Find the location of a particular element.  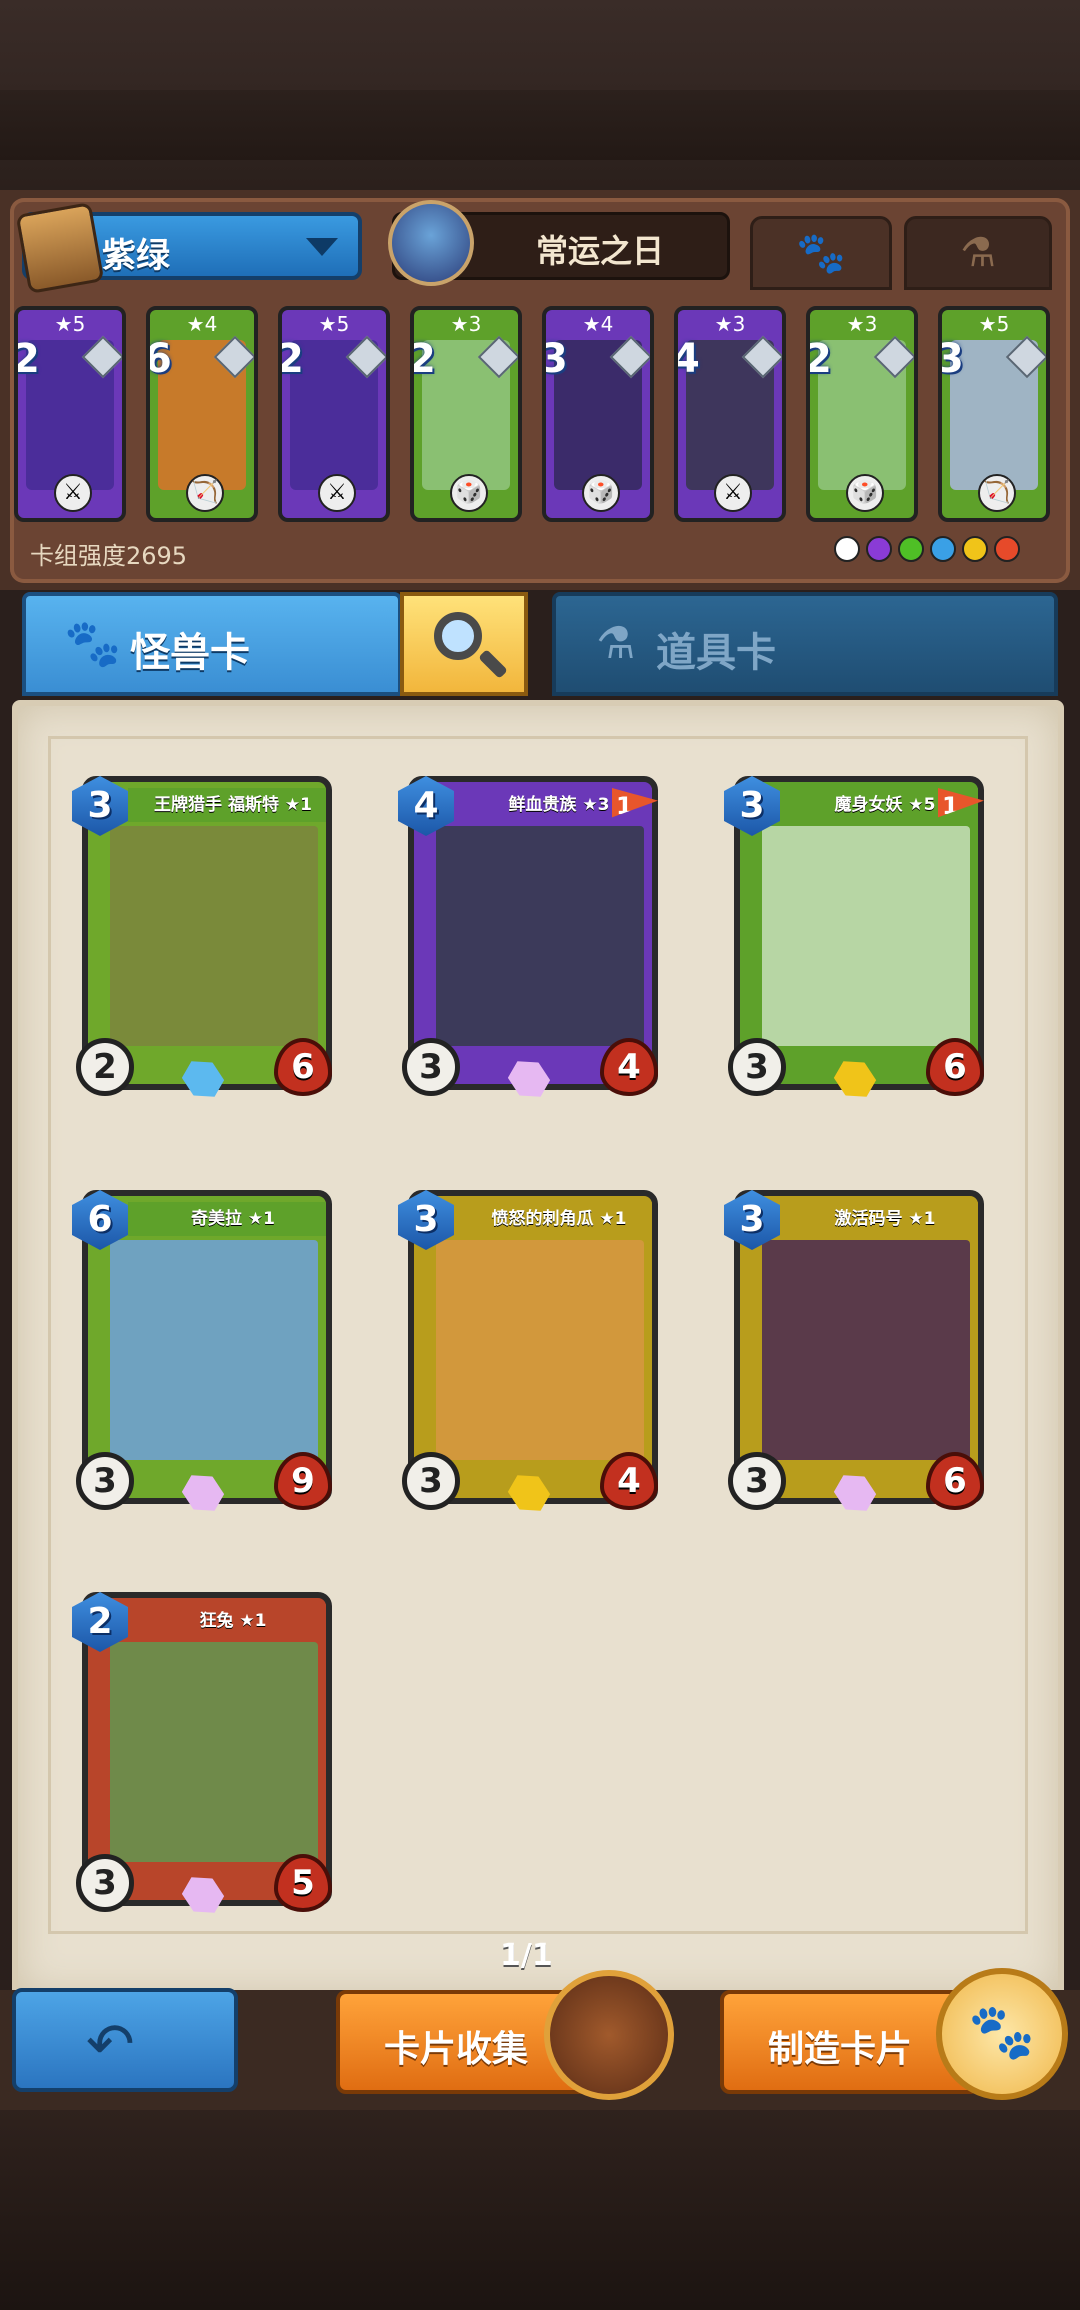

monster-card: 魔身女妖 ★5 3 3 6 1 is located at coordinates (855, 941).